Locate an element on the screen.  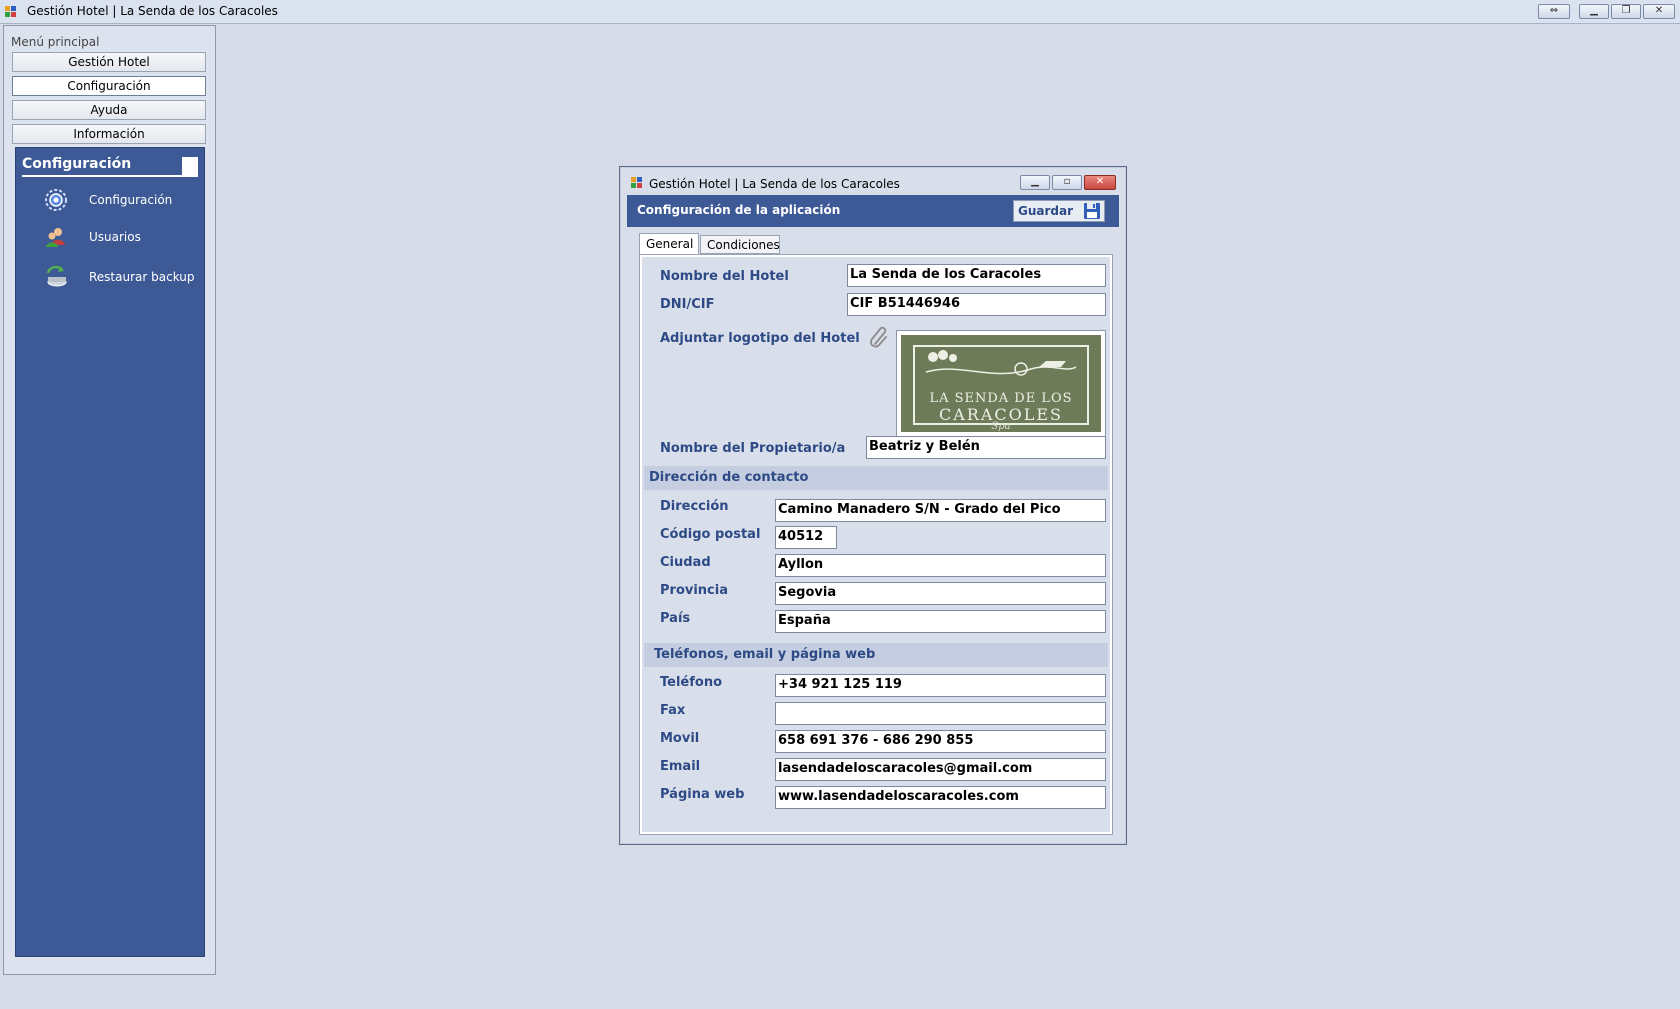
subpanel-header: Configuración is located at coordinates (110, 165).